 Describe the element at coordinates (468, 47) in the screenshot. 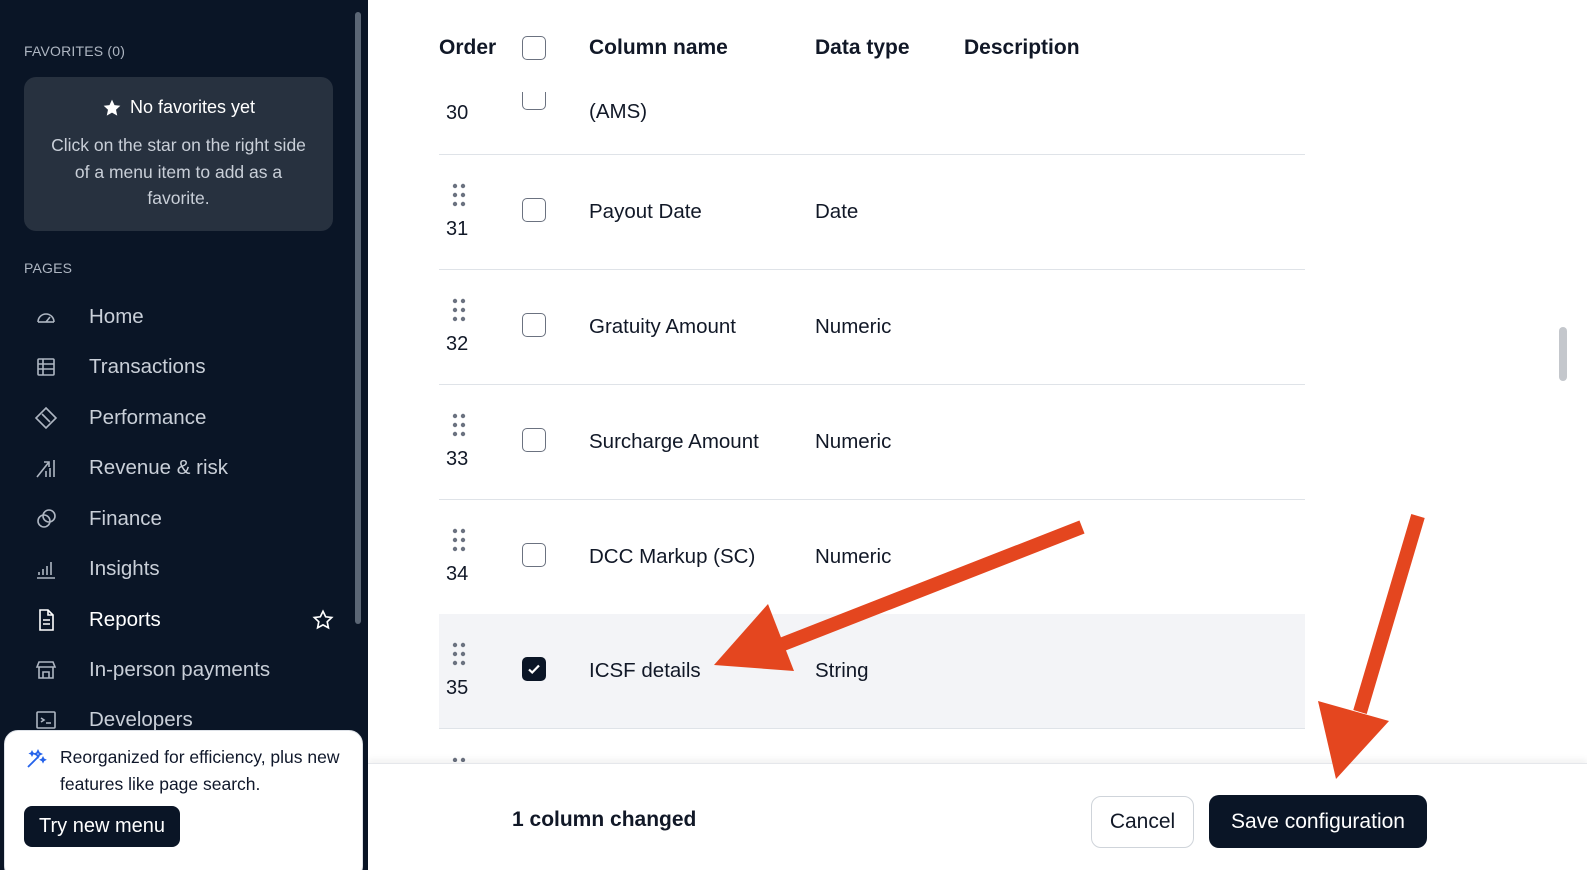

I see `header-order: Order` at that location.